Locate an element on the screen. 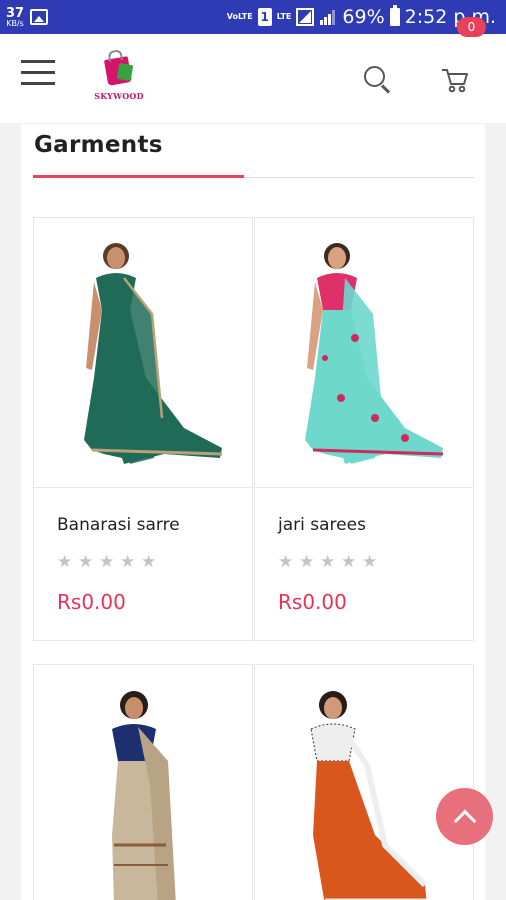  brand-name: SKYWOOD is located at coordinates (119, 96).